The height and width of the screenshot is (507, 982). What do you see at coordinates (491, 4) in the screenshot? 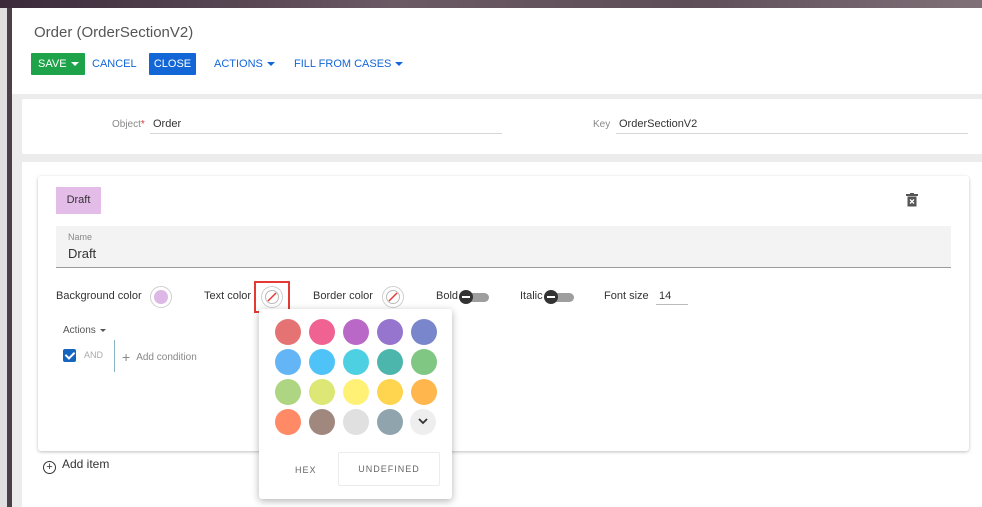
I see `window-top-strip` at bounding box center [491, 4].